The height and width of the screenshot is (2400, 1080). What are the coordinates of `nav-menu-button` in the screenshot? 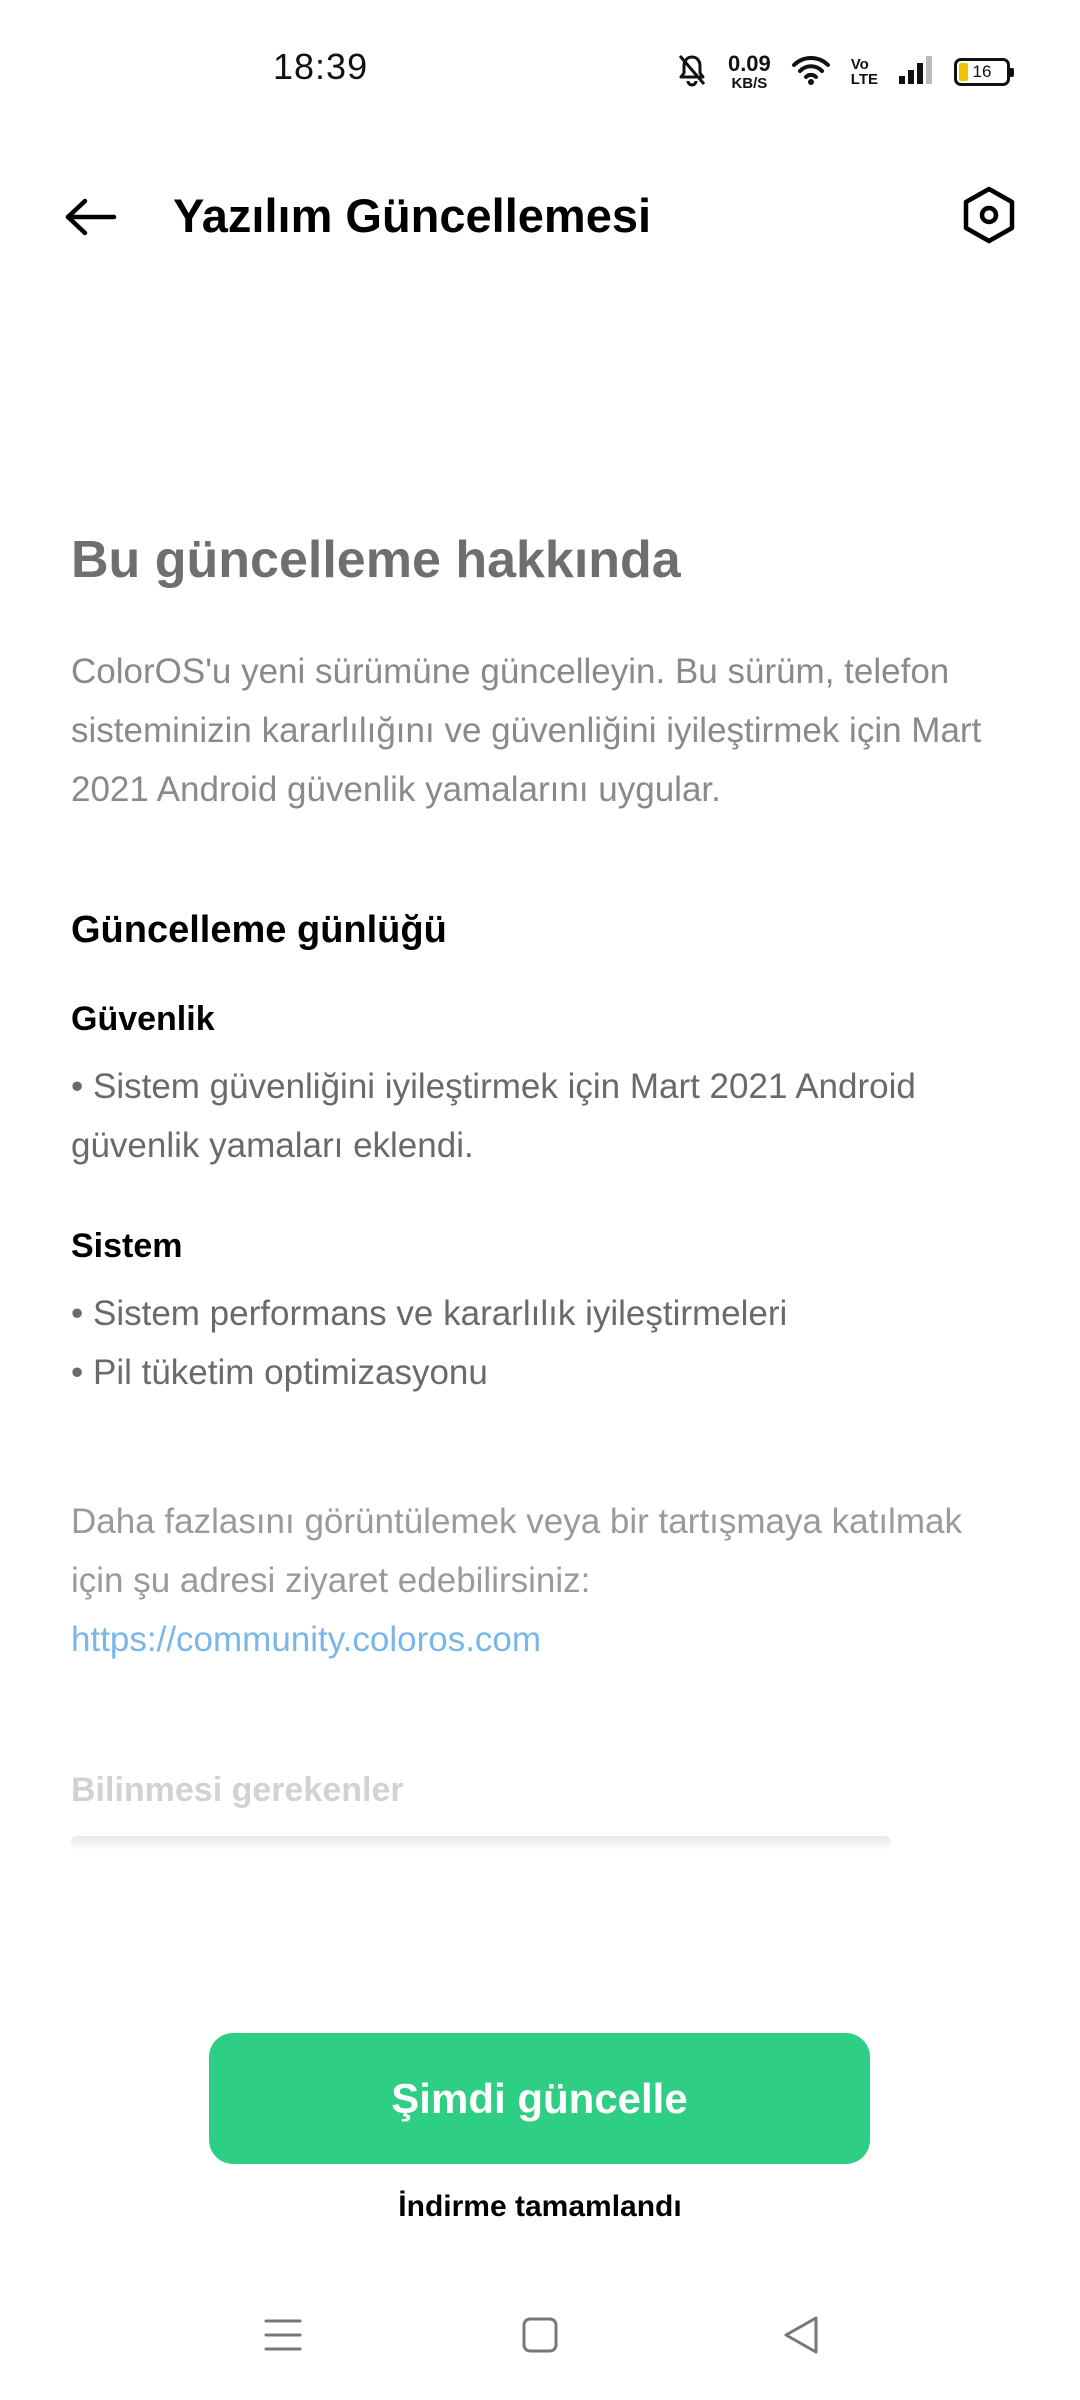 It's located at (283, 2337).